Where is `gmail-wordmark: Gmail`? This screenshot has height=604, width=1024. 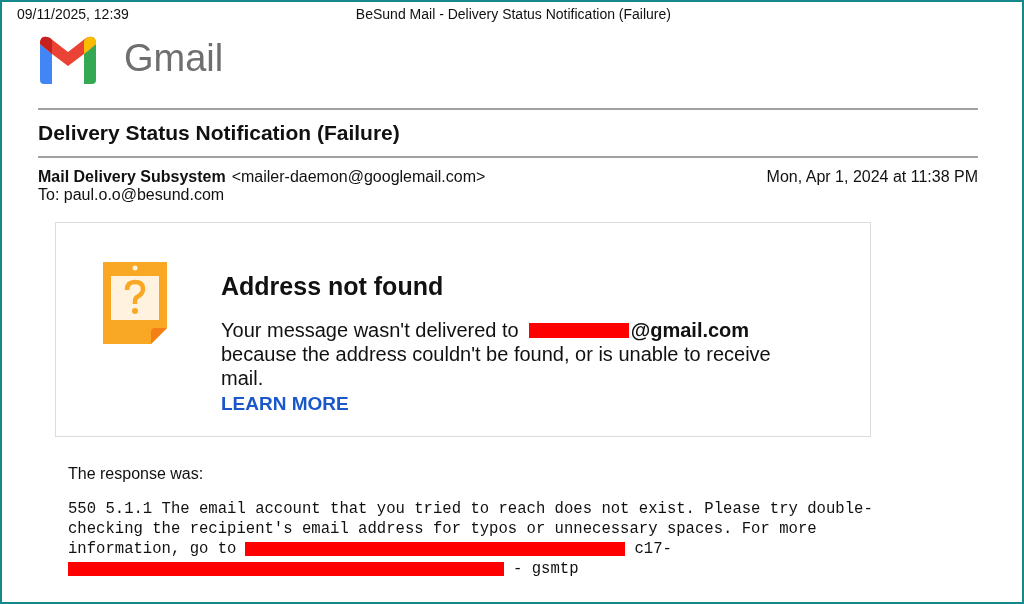
gmail-wordmark: Gmail is located at coordinates (174, 58).